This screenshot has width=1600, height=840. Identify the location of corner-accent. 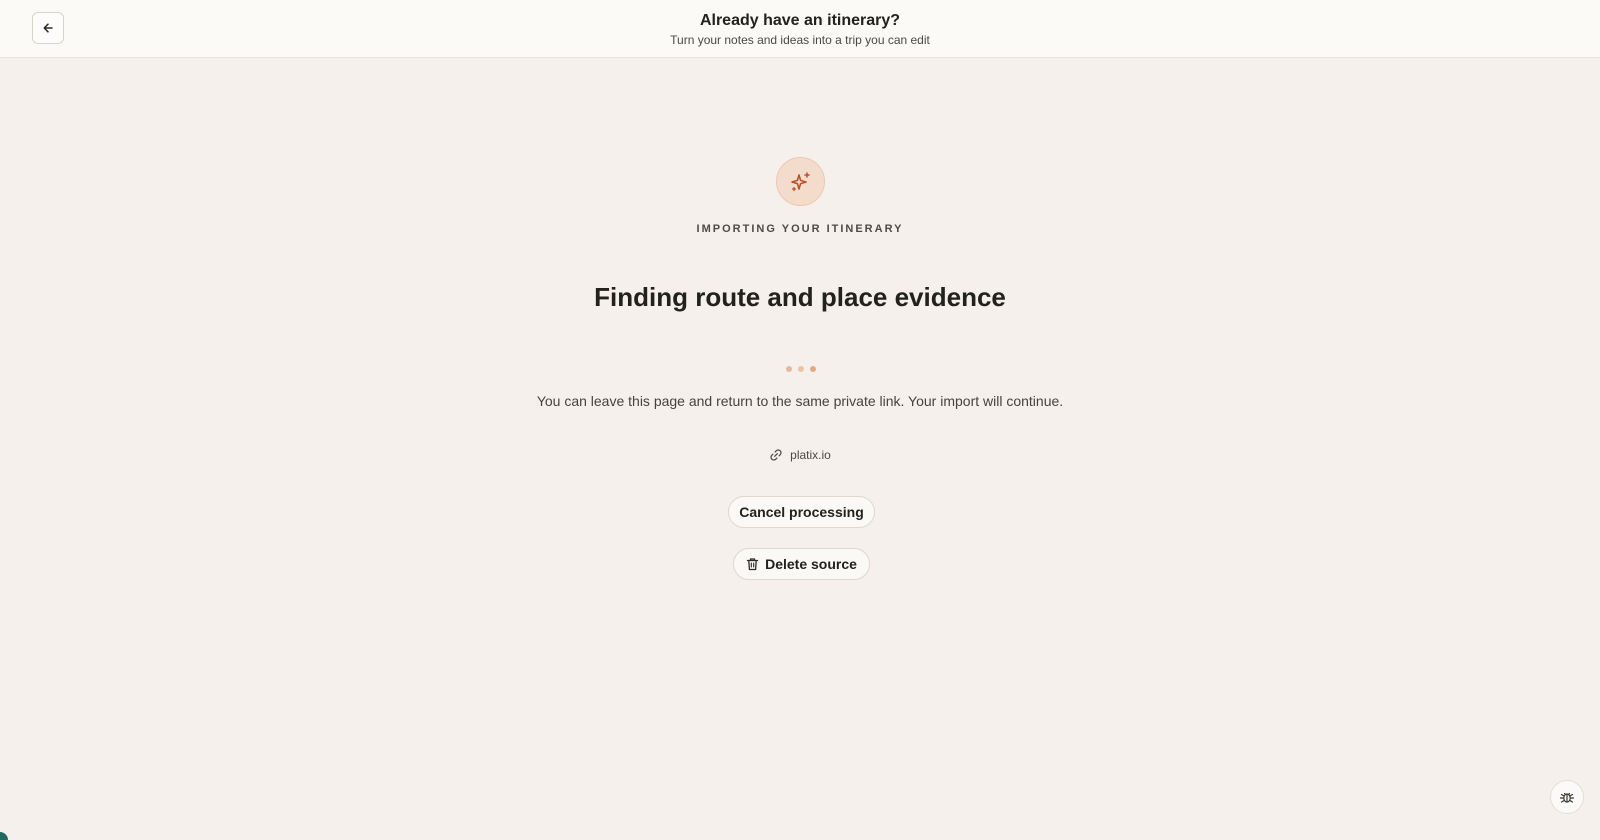
(4, 836).